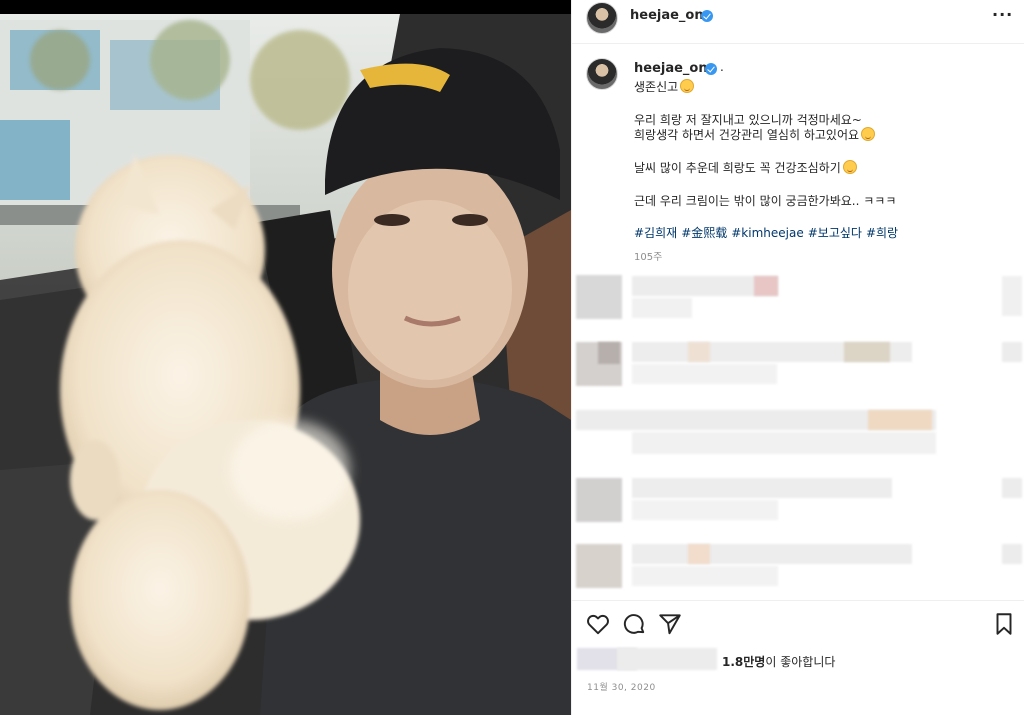  I want to click on liked-by-avatars, so click(647, 659).